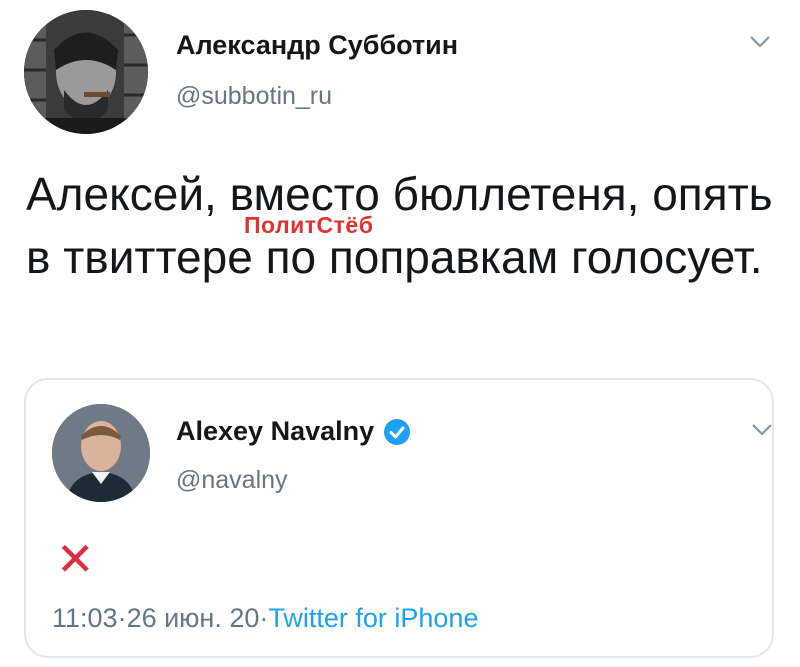 The width and height of the screenshot is (800, 667). I want to click on tweet-meta: 11:03 · 26 июн. 20 · Twitter for iPhone, so click(265, 618).